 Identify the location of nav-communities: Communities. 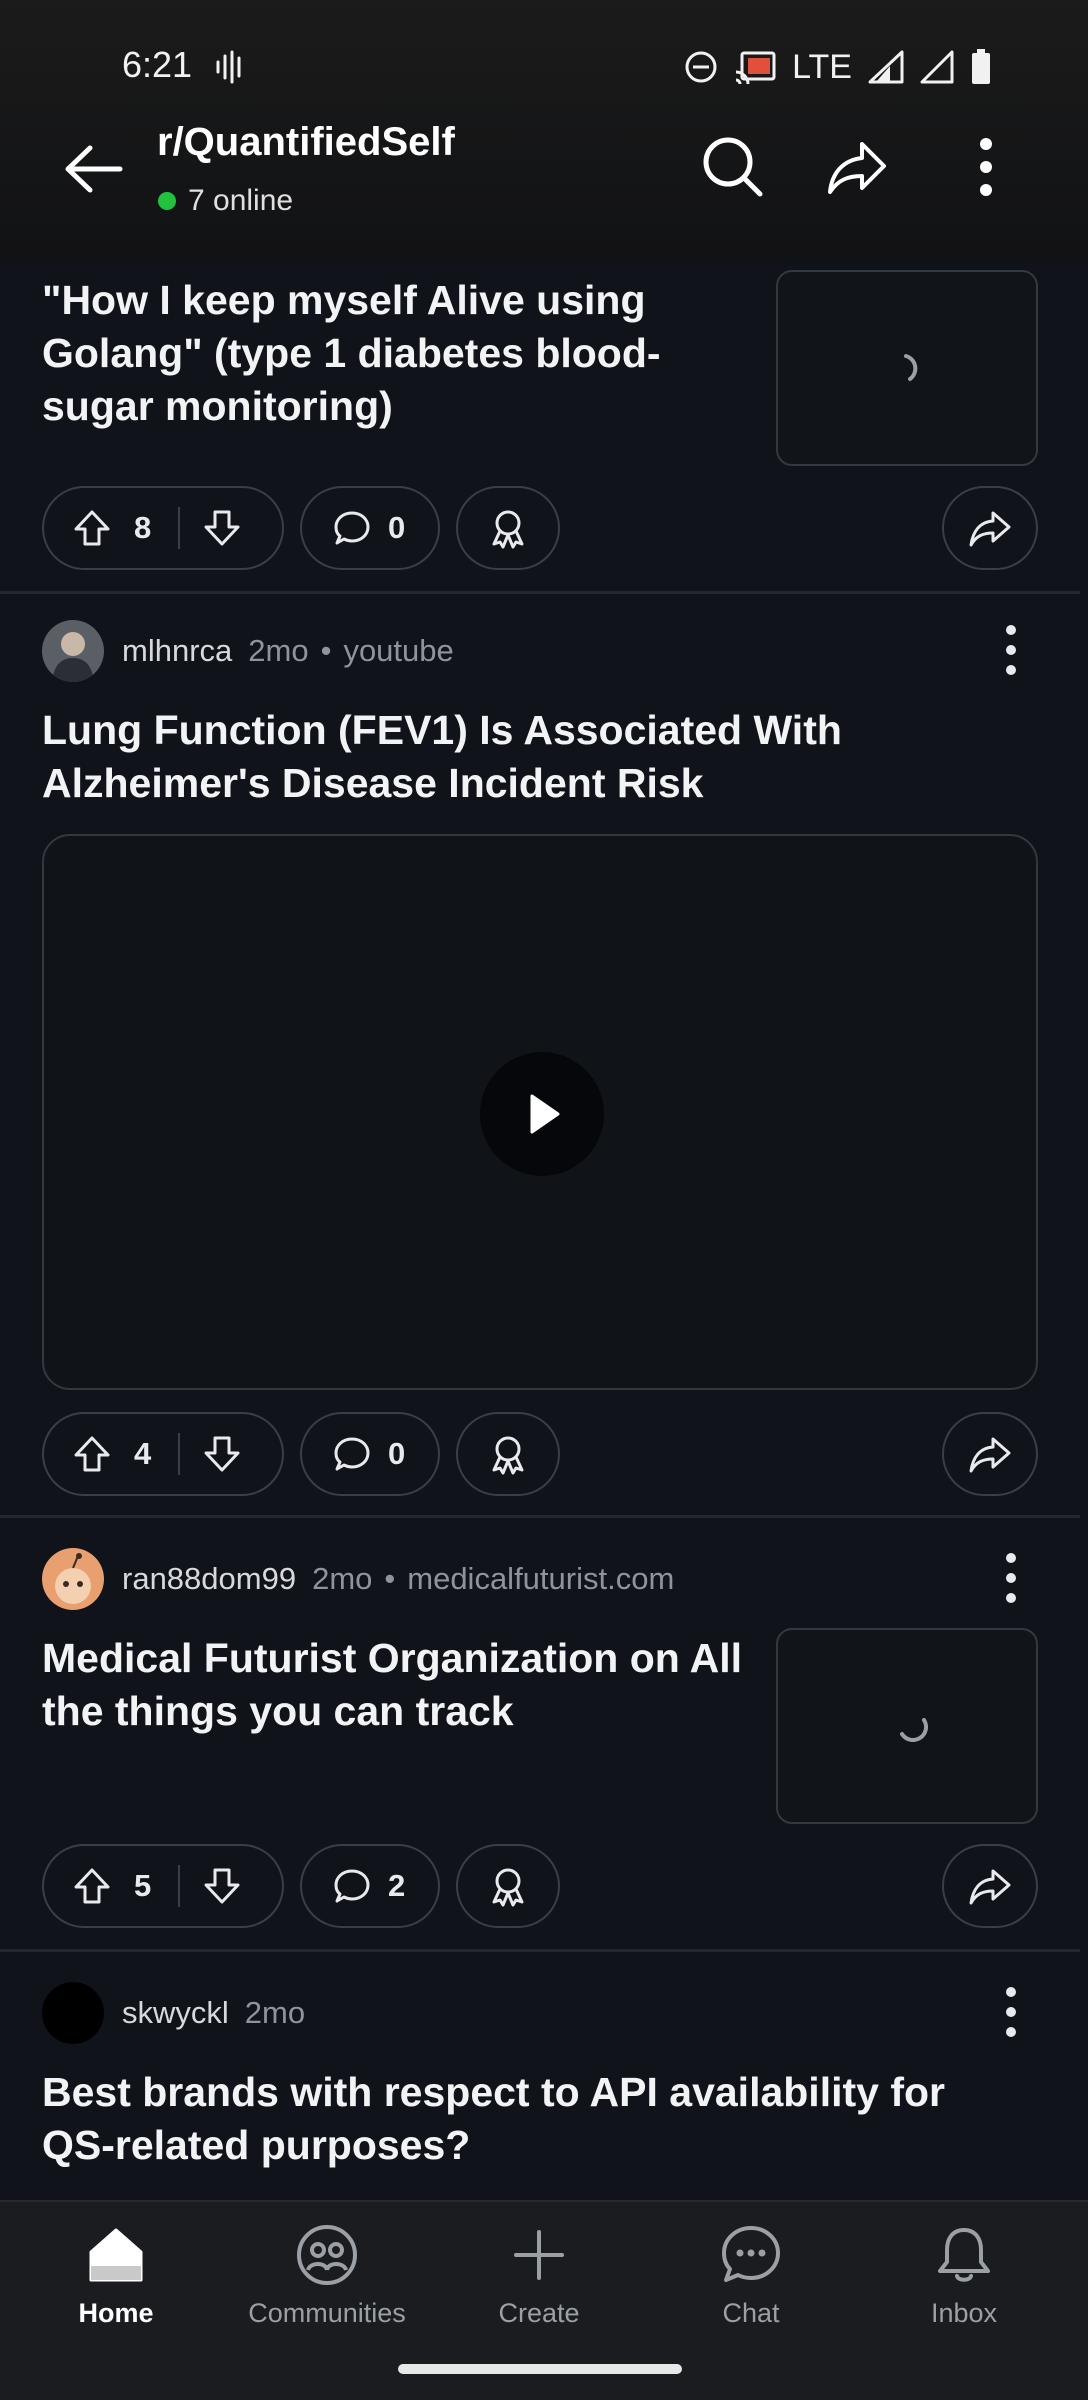
(327, 2275).